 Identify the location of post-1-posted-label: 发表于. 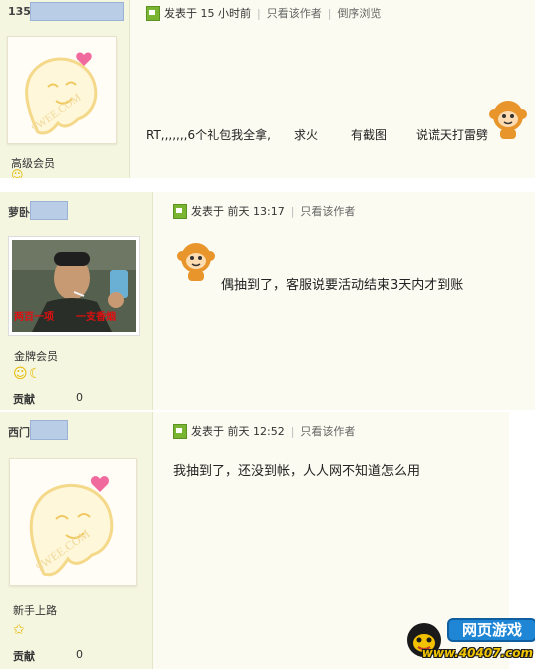
(180, 13).